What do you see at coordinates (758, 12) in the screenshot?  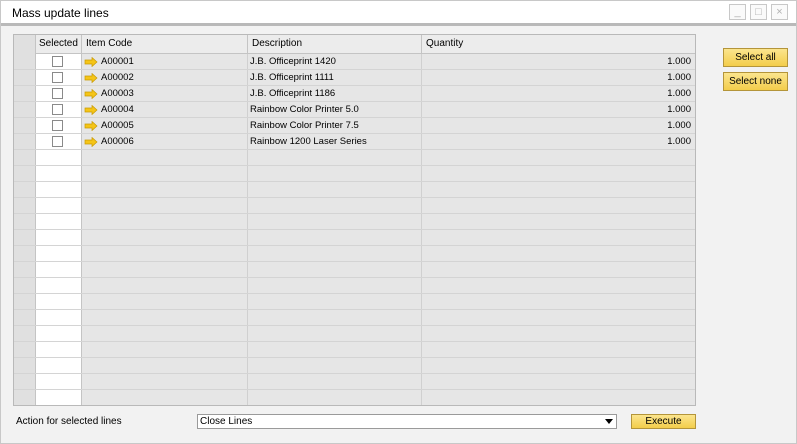 I see `maximize-button: □` at bounding box center [758, 12].